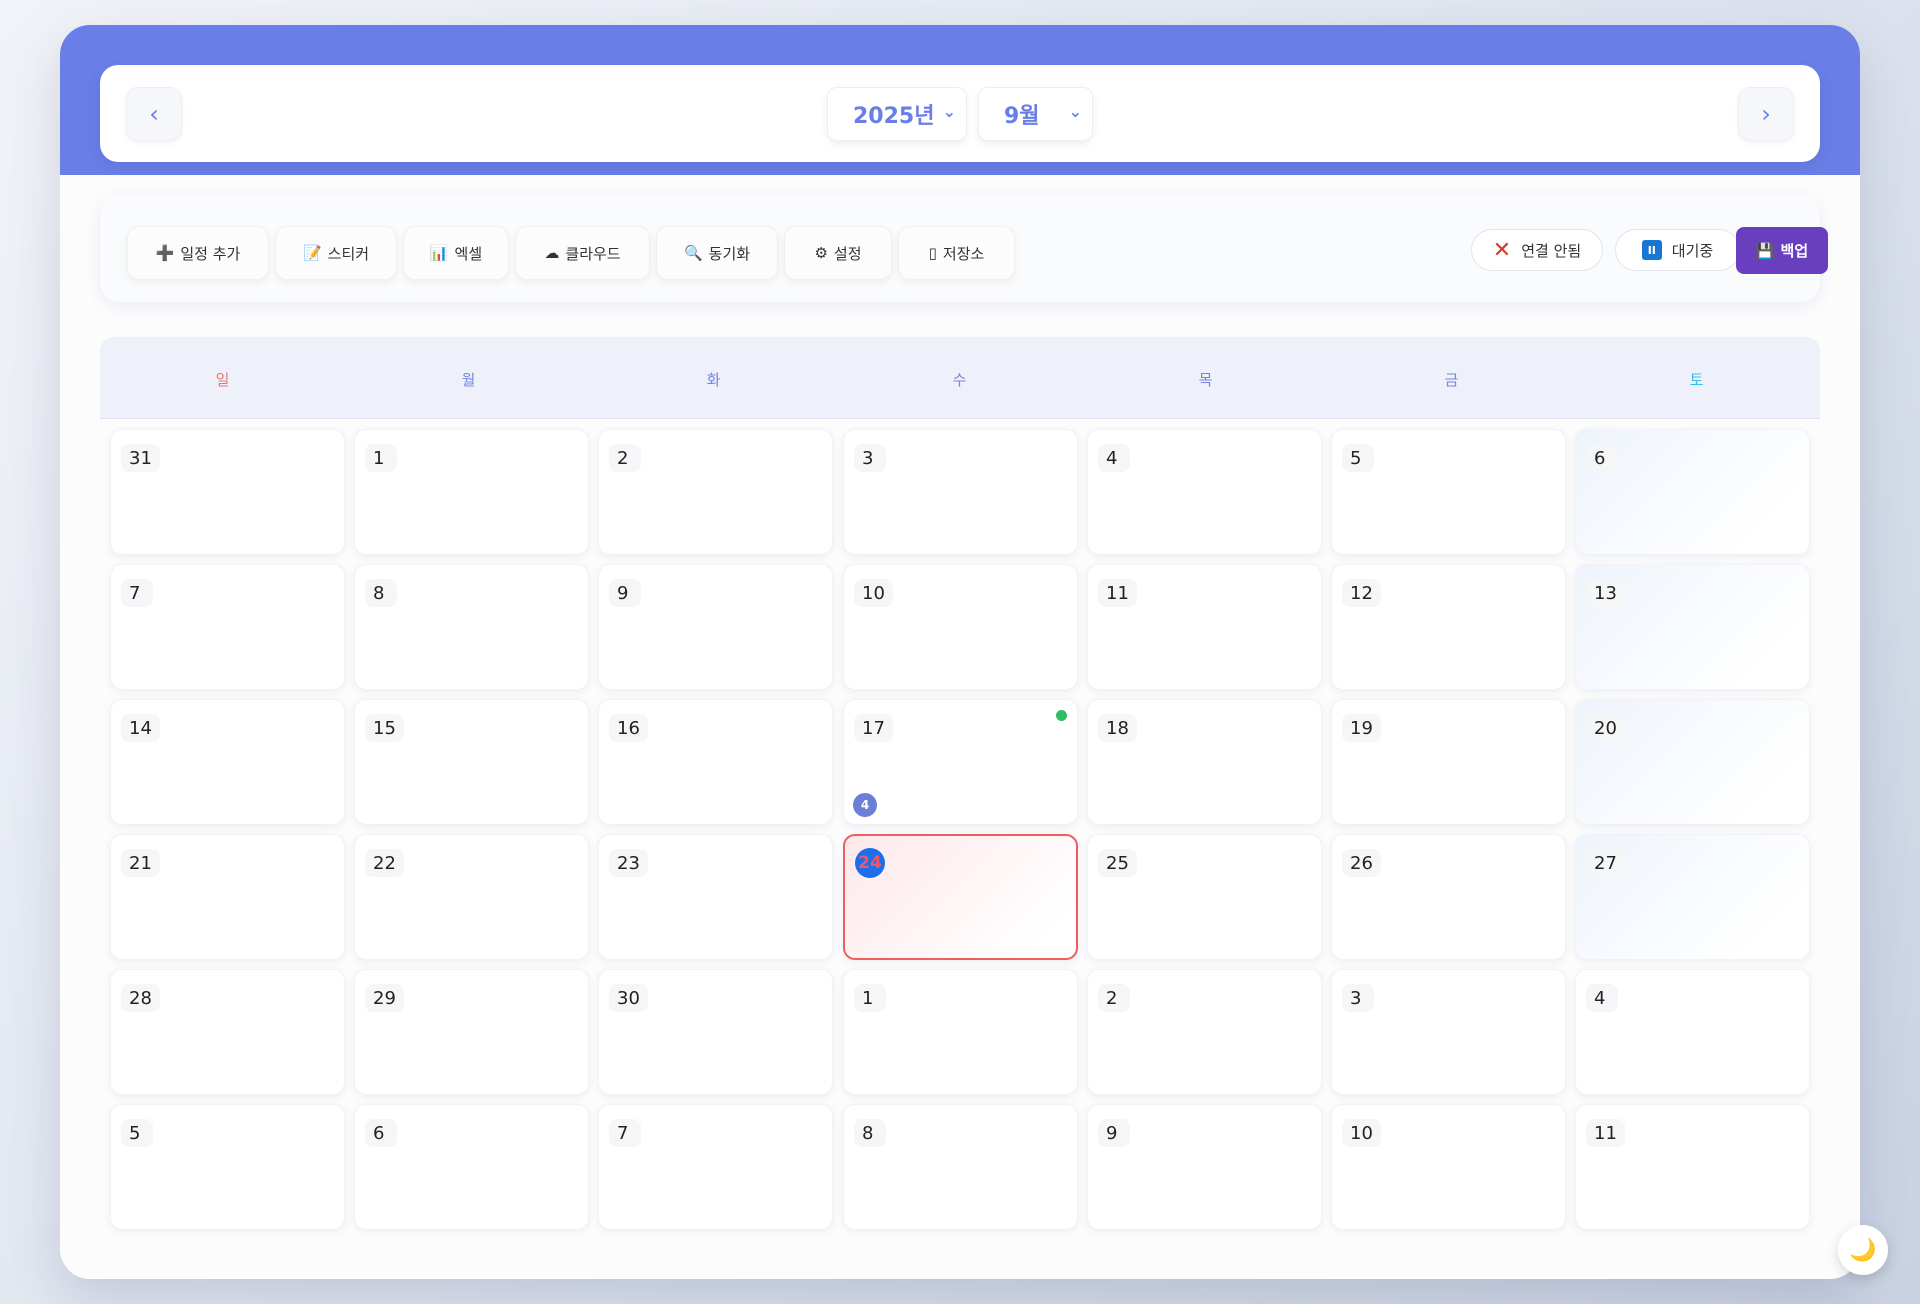  I want to click on backup-label: 백업, so click(1794, 251).